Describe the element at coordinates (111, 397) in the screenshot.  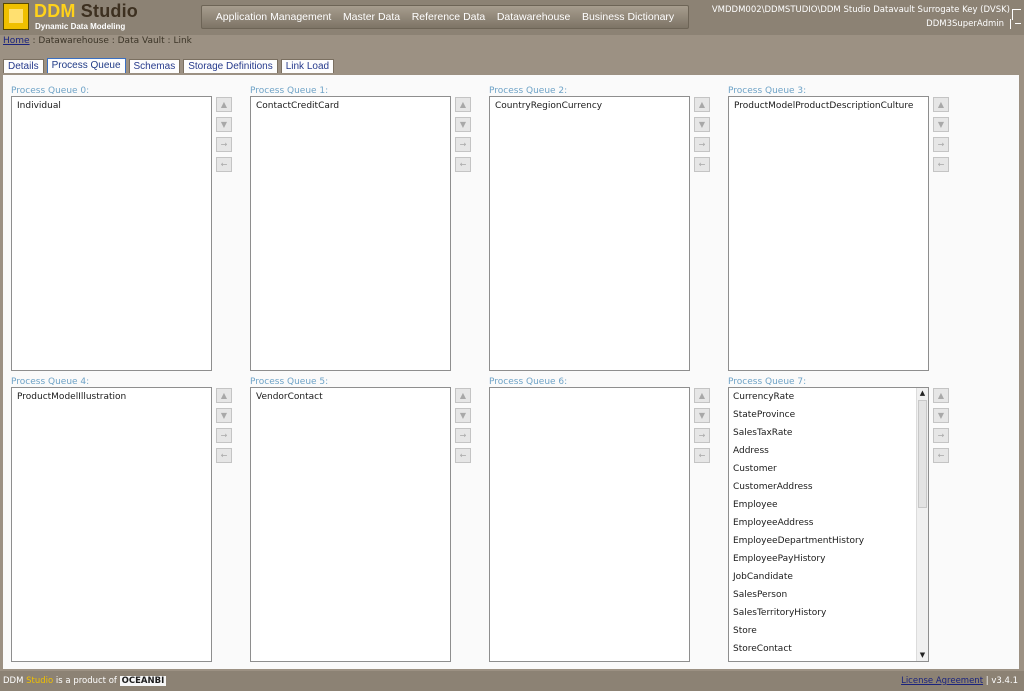
I see `list-item: ProductModelIllustration` at that location.